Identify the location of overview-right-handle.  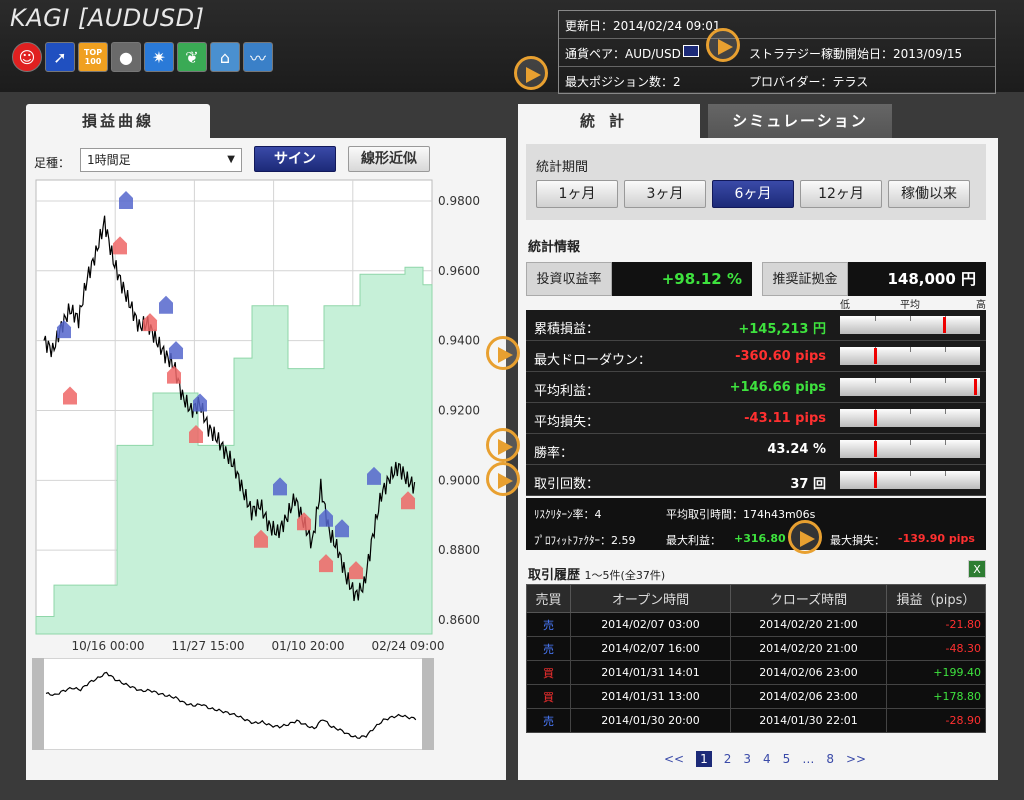
(428, 704).